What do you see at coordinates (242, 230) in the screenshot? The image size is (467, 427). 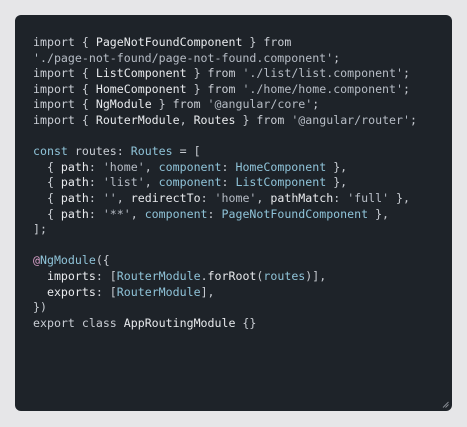 I see `code-line: ];` at bounding box center [242, 230].